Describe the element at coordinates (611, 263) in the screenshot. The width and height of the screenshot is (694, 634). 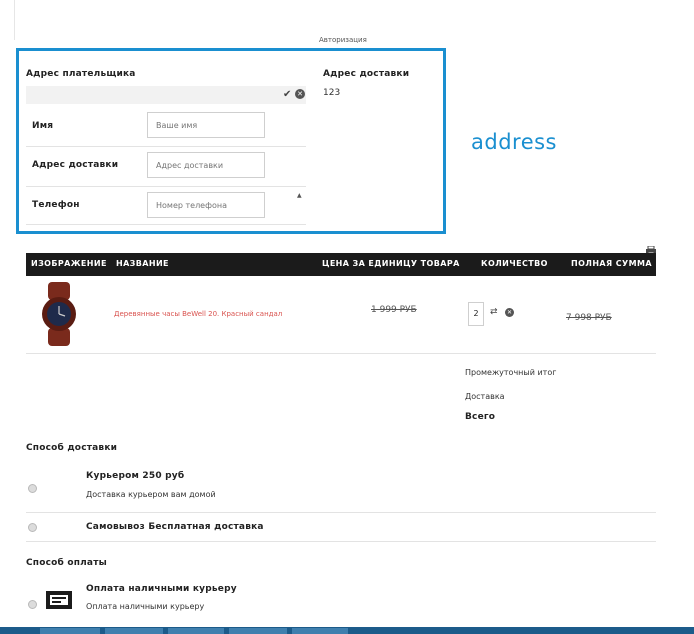
I see `col-header-total: ПОЛНАЯ СУММА` at that location.